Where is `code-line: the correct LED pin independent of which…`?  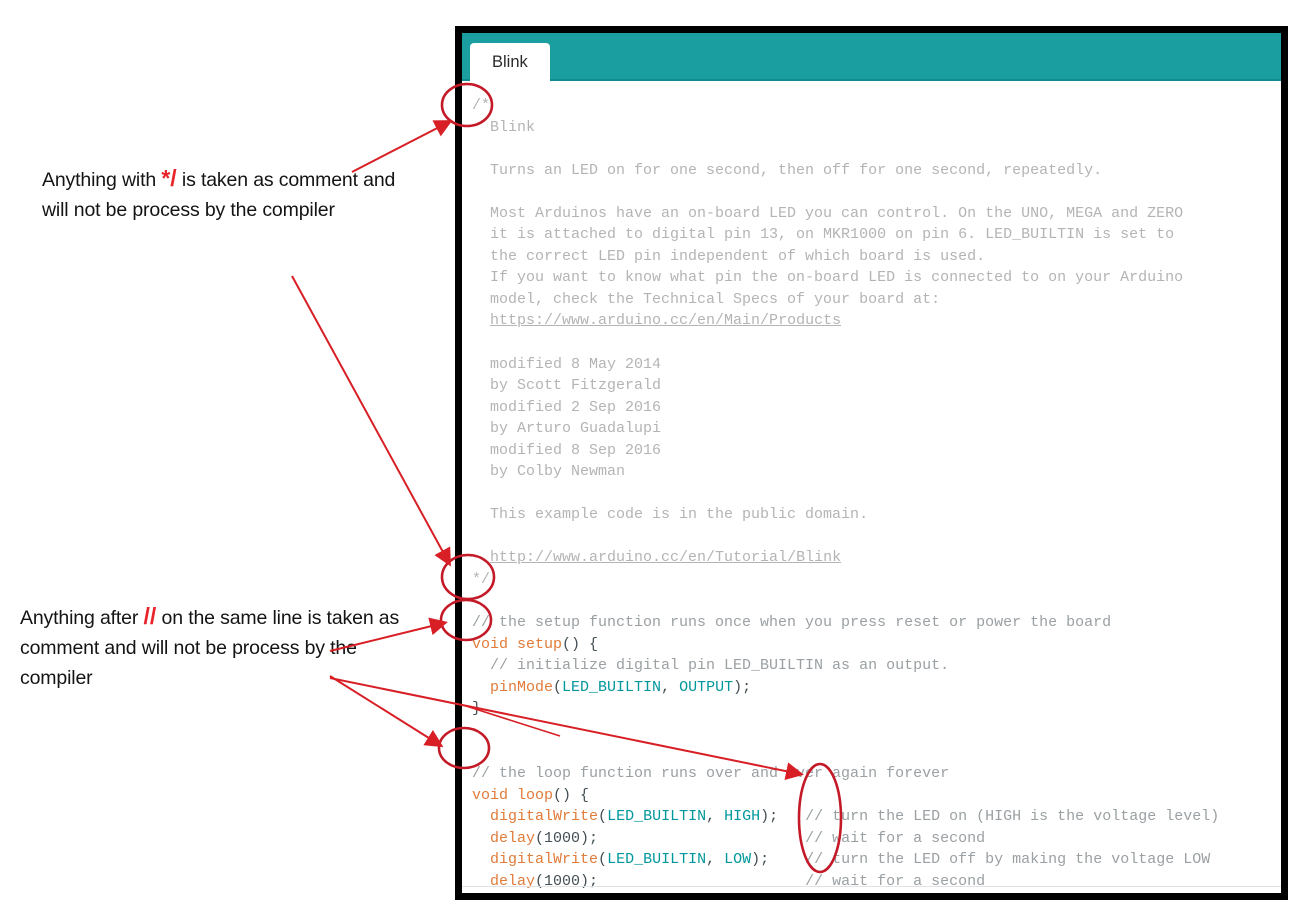
code-line: the correct LED pin independent of which… is located at coordinates (876, 257).